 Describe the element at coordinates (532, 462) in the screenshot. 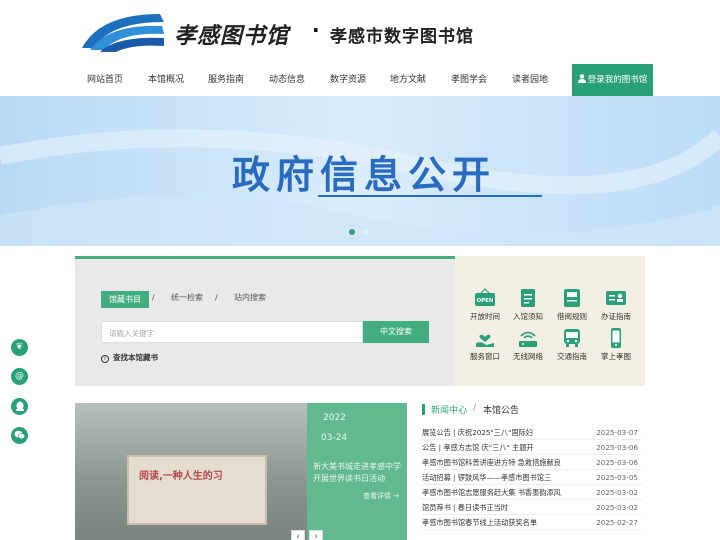

I see `list-item: 孝感市图书馆科普讲座进方特 急救措施献良 2025-03-06` at that location.